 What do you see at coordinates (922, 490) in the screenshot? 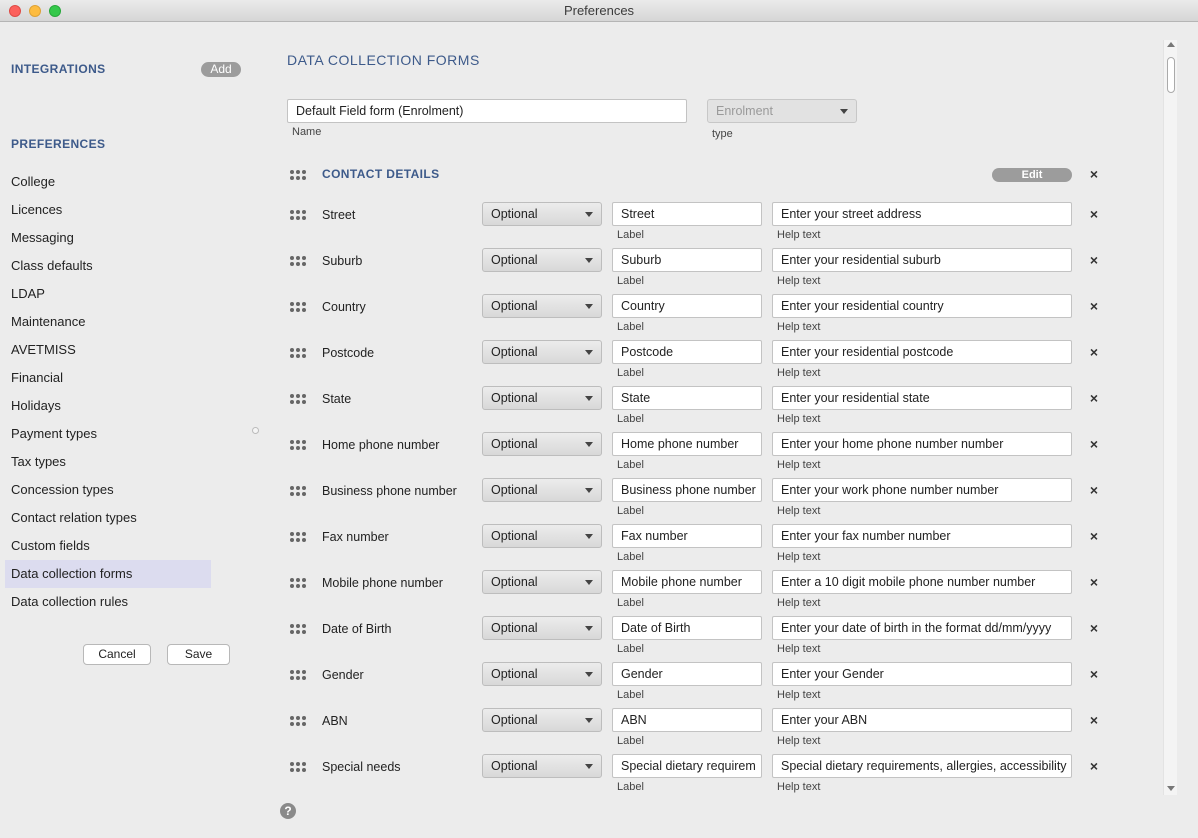
I see `help-text-input: Enter your work phone number number` at bounding box center [922, 490].